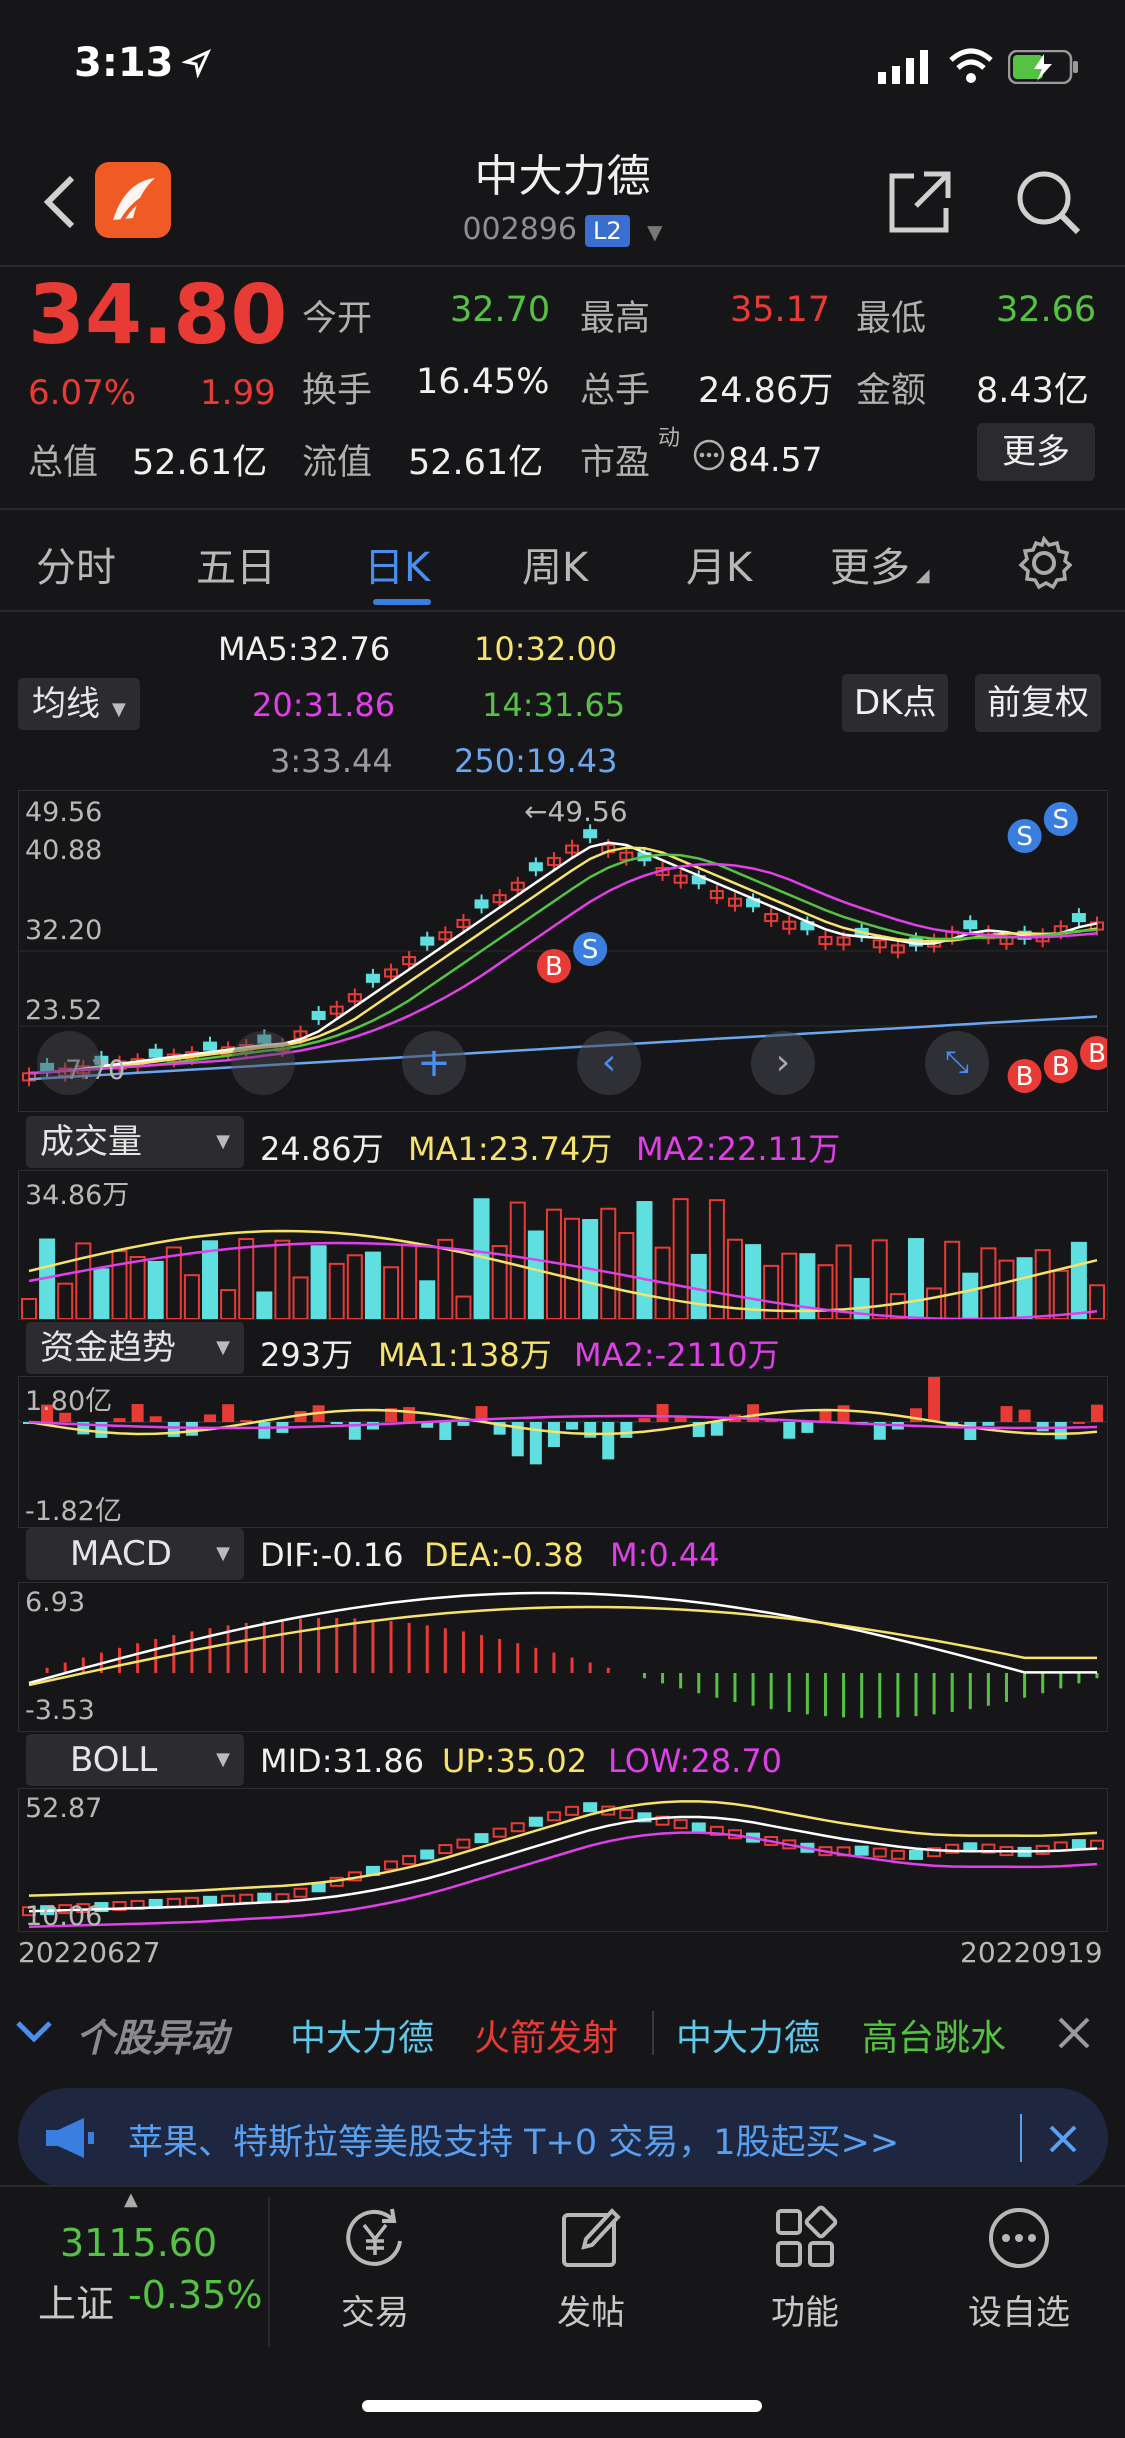  What do you see at coordinates (121, 1554) in the screenshot?
I see `macd-selector-label: MACD` at bounding box center [121, 1554].